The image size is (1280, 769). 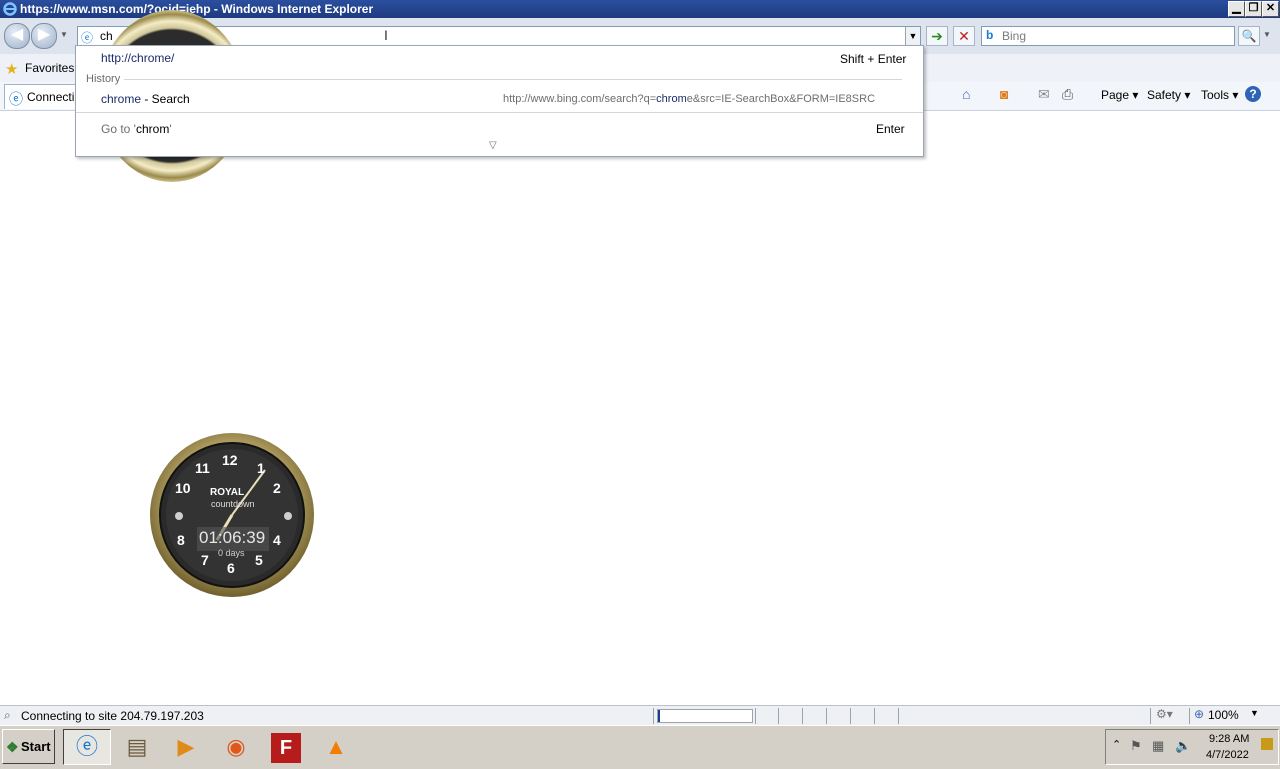 I want to click on status-progress-fill, so click(x=659, y=716).